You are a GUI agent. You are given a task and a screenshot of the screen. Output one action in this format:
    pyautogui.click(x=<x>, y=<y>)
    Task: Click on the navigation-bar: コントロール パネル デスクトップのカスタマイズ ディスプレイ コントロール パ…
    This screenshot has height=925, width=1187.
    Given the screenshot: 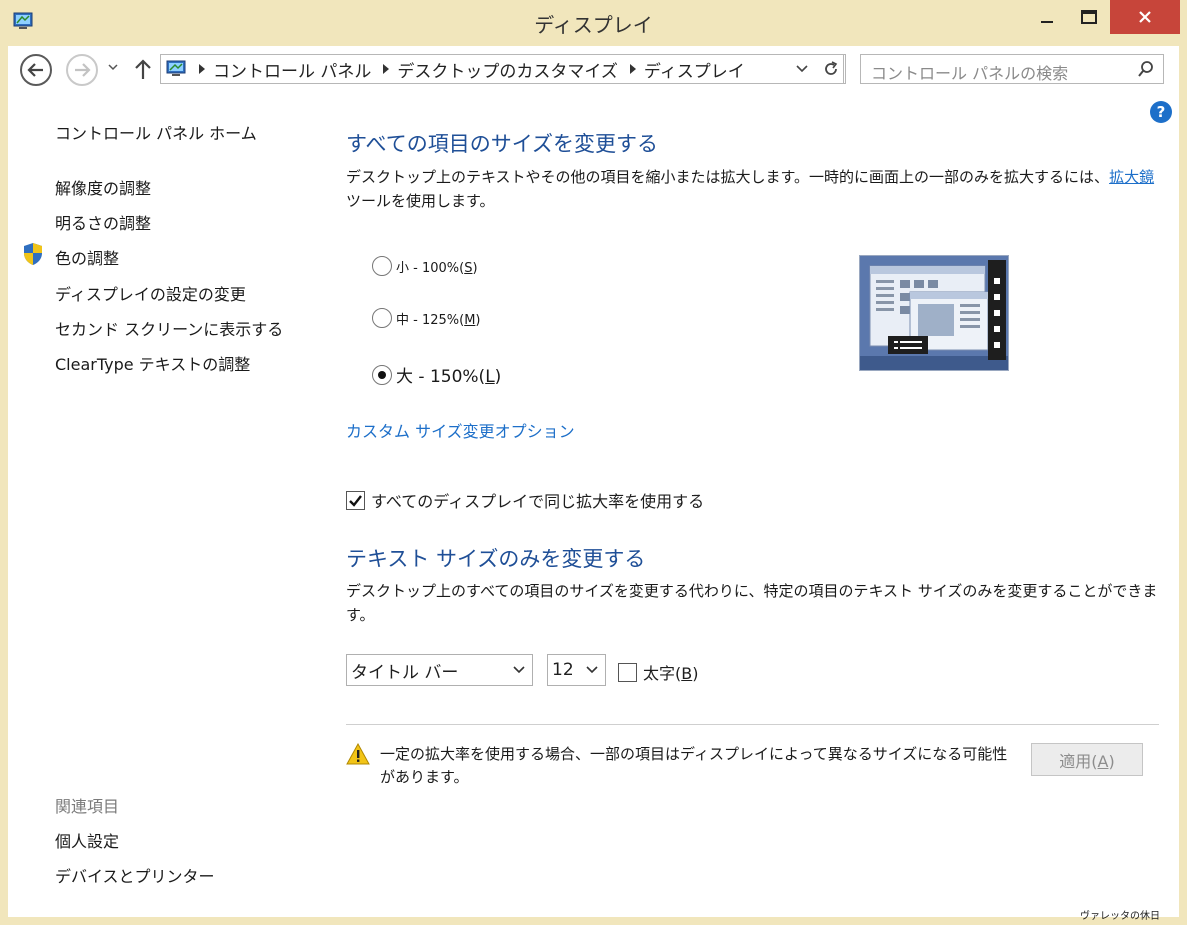 What is the action you would take?
    pyautogui.click(x=593, y=71)
    